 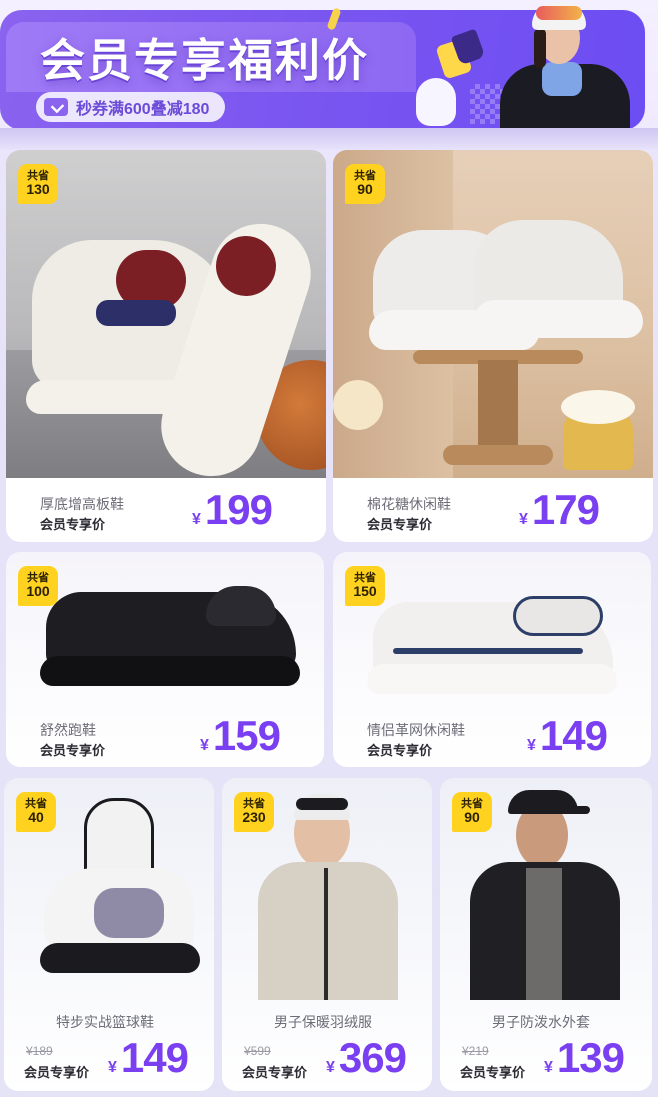 I want to click on product-card: 共省 90 男子防泼水外套 ¥219 会员专享价 ¥ 139, so click(x=546, y=934).